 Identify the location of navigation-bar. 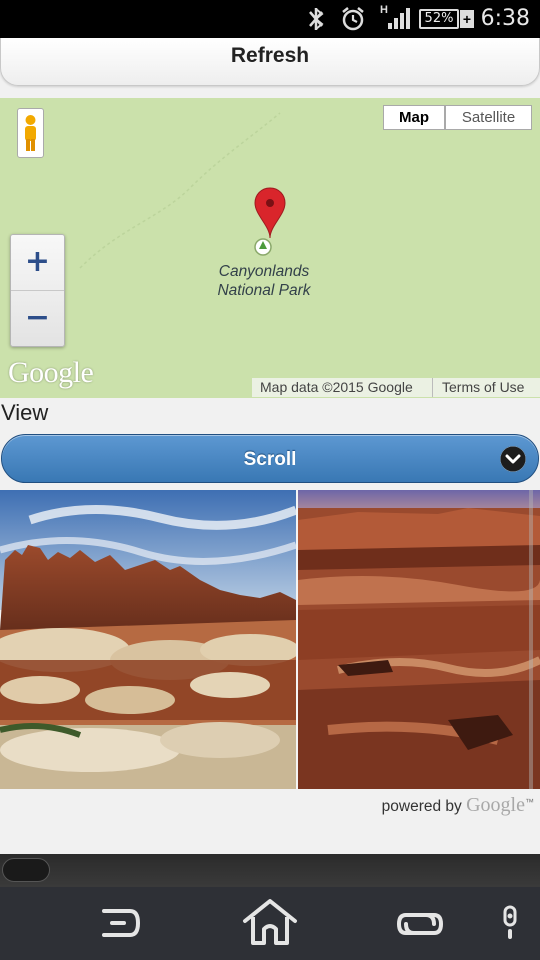
(270, 923).